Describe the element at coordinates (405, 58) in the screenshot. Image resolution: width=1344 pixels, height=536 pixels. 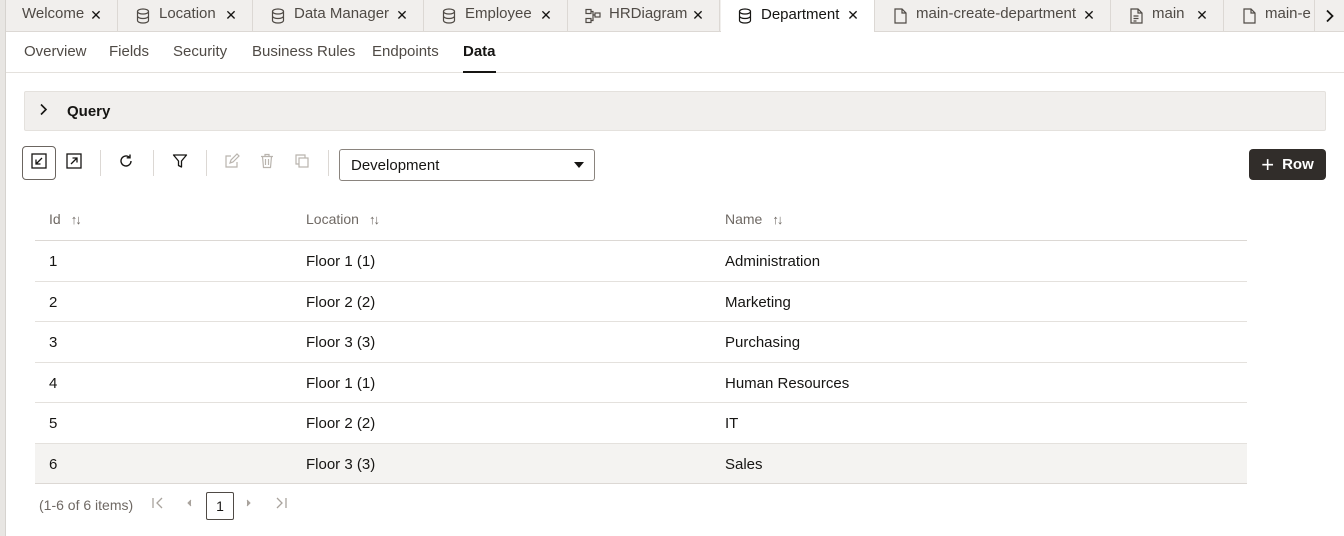
I see `tab-endpoints: Endpoints` at that location.